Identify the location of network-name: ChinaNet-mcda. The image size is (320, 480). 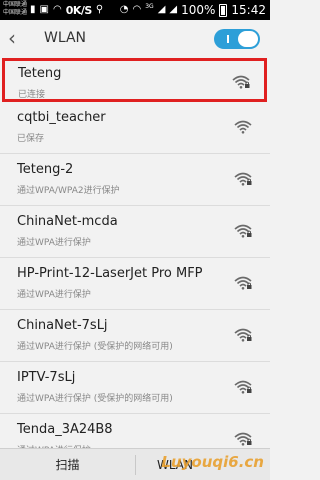
(67, 221).